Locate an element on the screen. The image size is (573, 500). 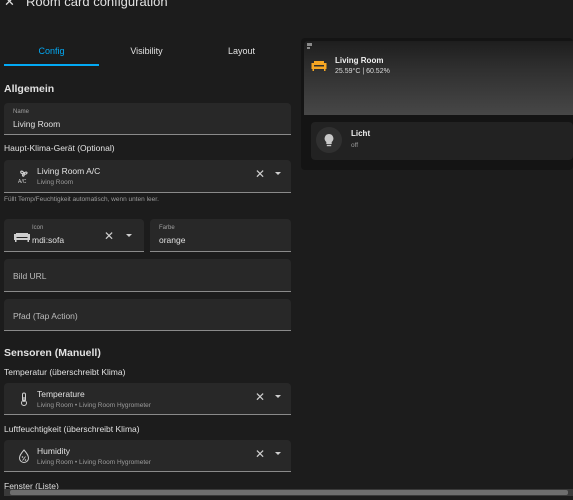
room-name: Living Room is located at coordinates (359, 60).